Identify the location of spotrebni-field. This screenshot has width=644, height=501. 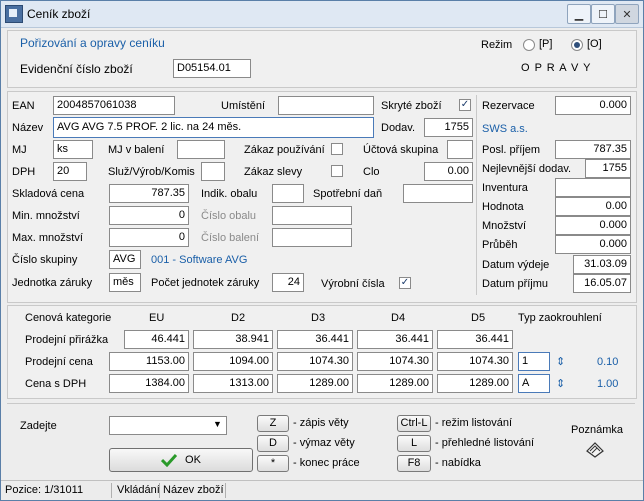
(438, 193).